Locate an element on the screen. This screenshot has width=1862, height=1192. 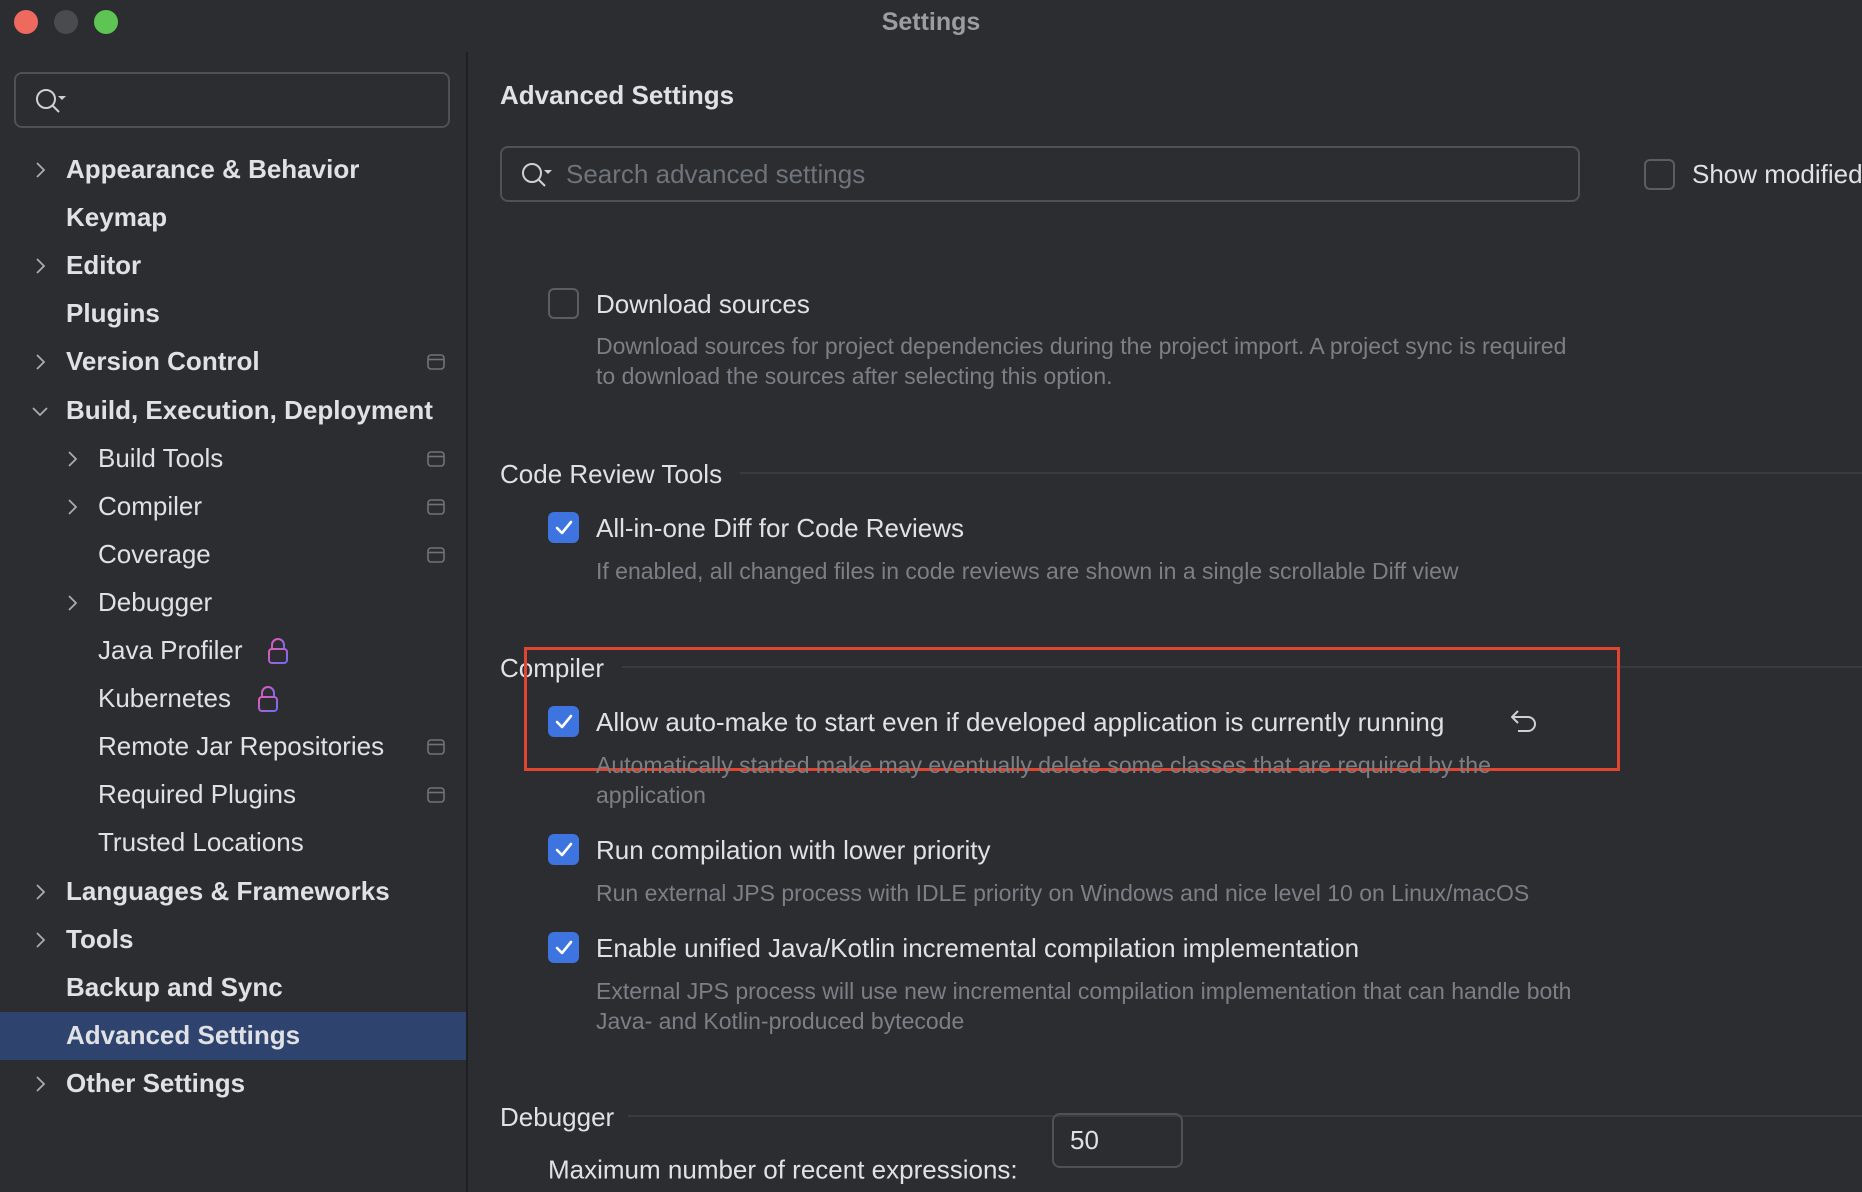
sidebar-item-label: Plugins is located at coordinates (113, 313).